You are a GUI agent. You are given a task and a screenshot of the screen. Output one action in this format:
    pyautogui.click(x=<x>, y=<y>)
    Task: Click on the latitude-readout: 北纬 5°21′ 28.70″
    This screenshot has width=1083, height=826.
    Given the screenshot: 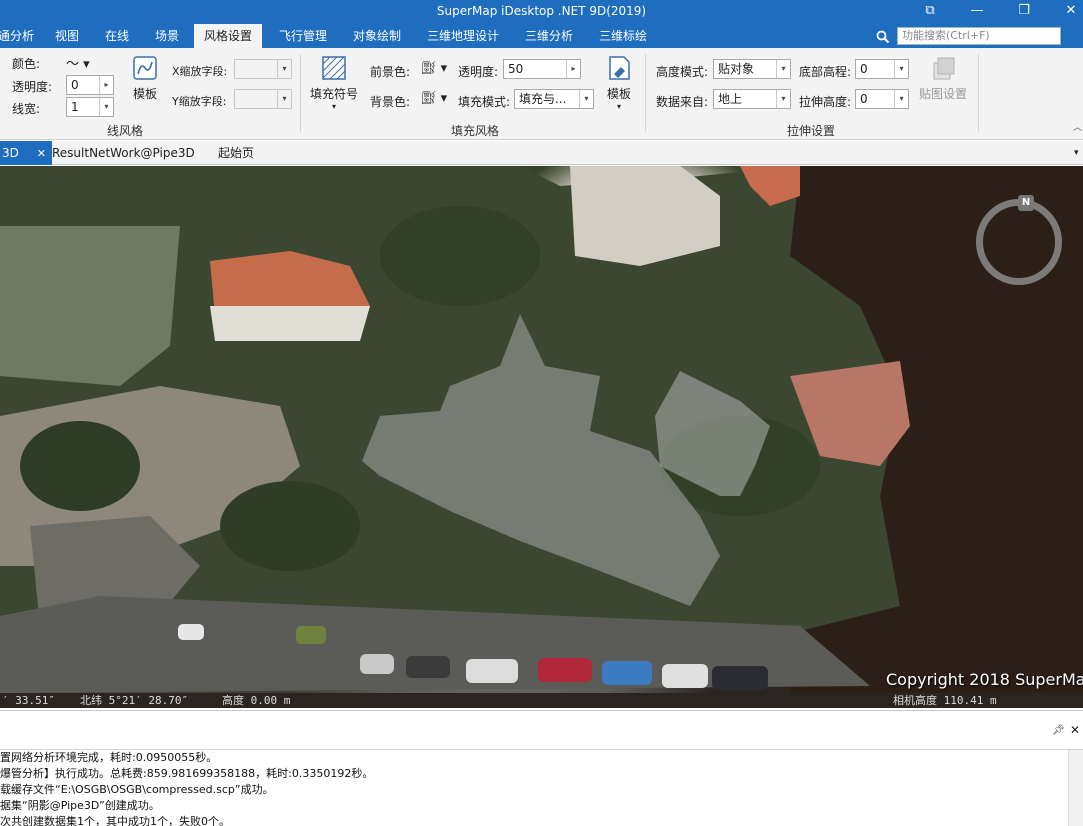 What is the action you would take?
    pyautogui.click(x=134, y=700)
    